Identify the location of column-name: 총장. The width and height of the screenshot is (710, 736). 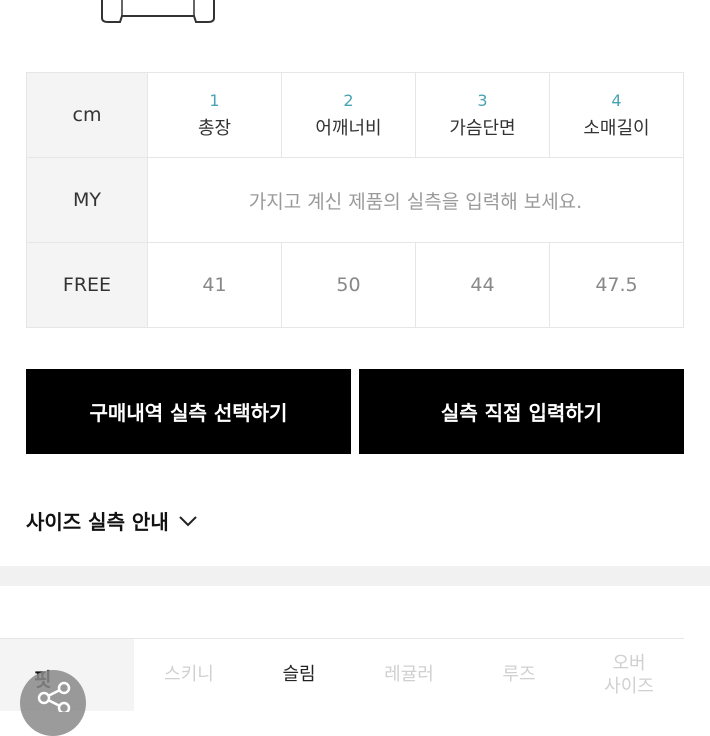
(214, 128).